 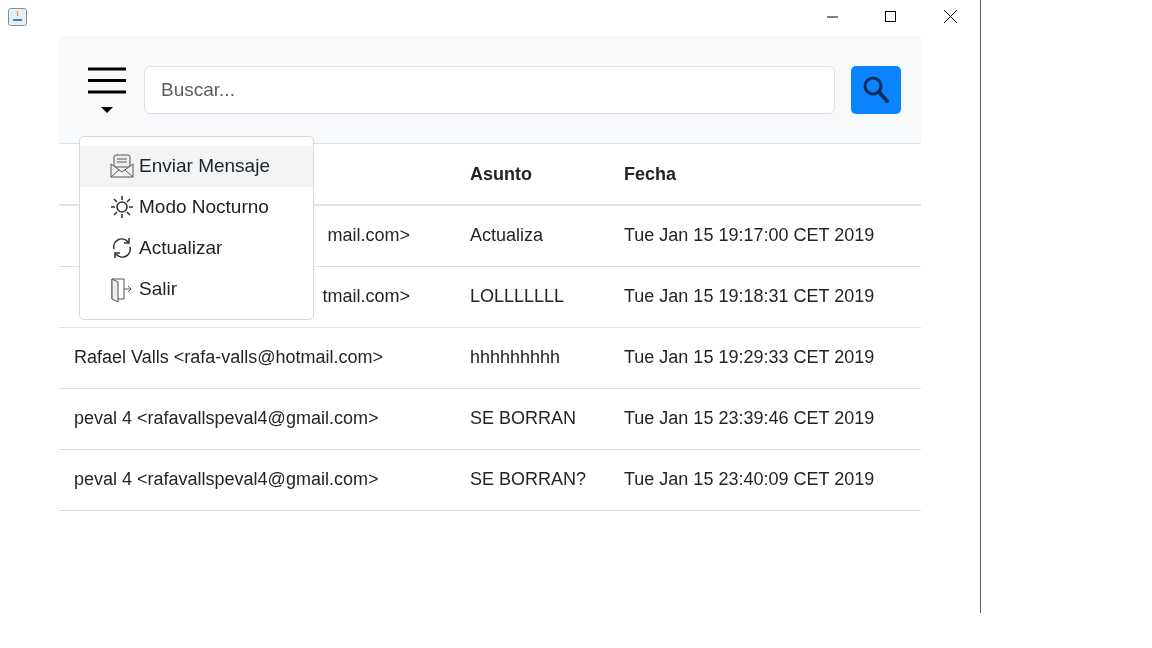 I want to click on date-text: Tue Jan 15 19:29:33 CET 2019, so click(x=749, y=357).